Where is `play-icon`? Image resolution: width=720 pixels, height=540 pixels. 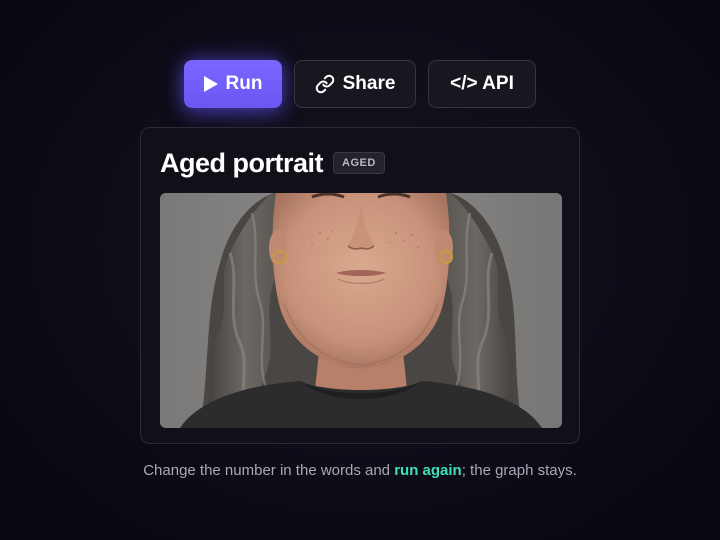
play-icon is located at coordinates (210, 84).